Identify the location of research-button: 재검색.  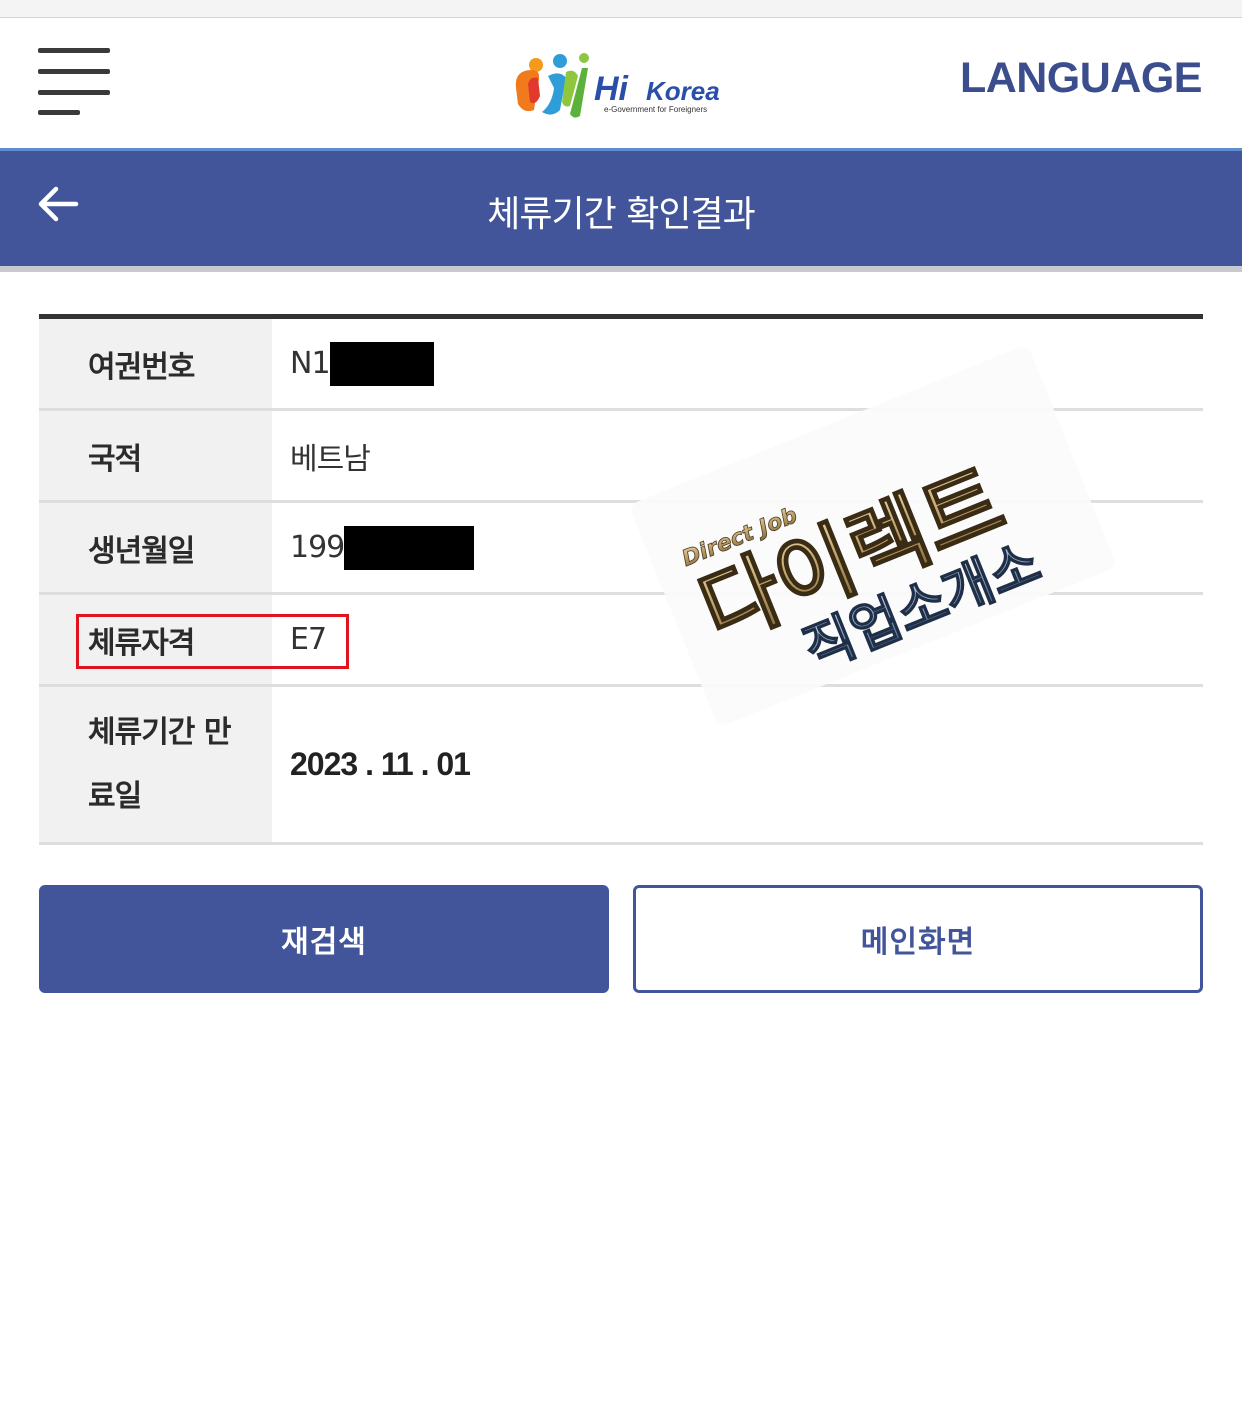
(324, 939).